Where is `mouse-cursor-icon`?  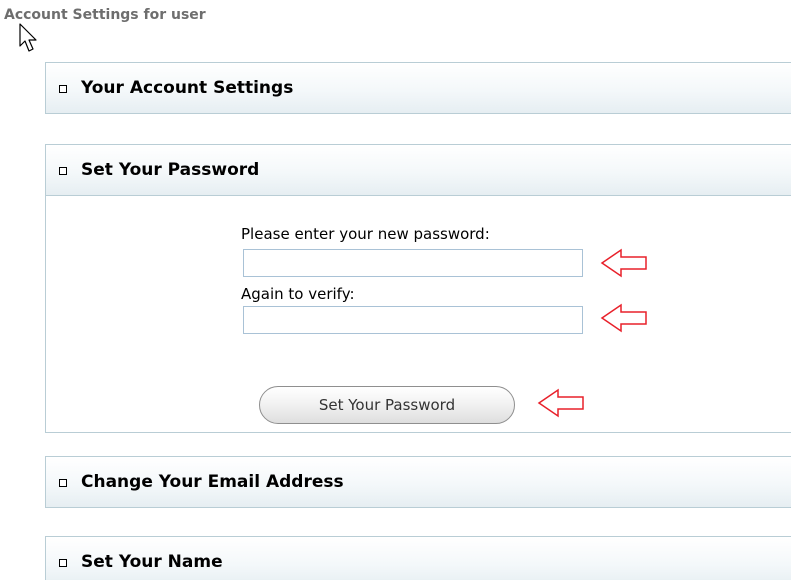
mouse-cursor-icon is located at coordinates (28, 37).